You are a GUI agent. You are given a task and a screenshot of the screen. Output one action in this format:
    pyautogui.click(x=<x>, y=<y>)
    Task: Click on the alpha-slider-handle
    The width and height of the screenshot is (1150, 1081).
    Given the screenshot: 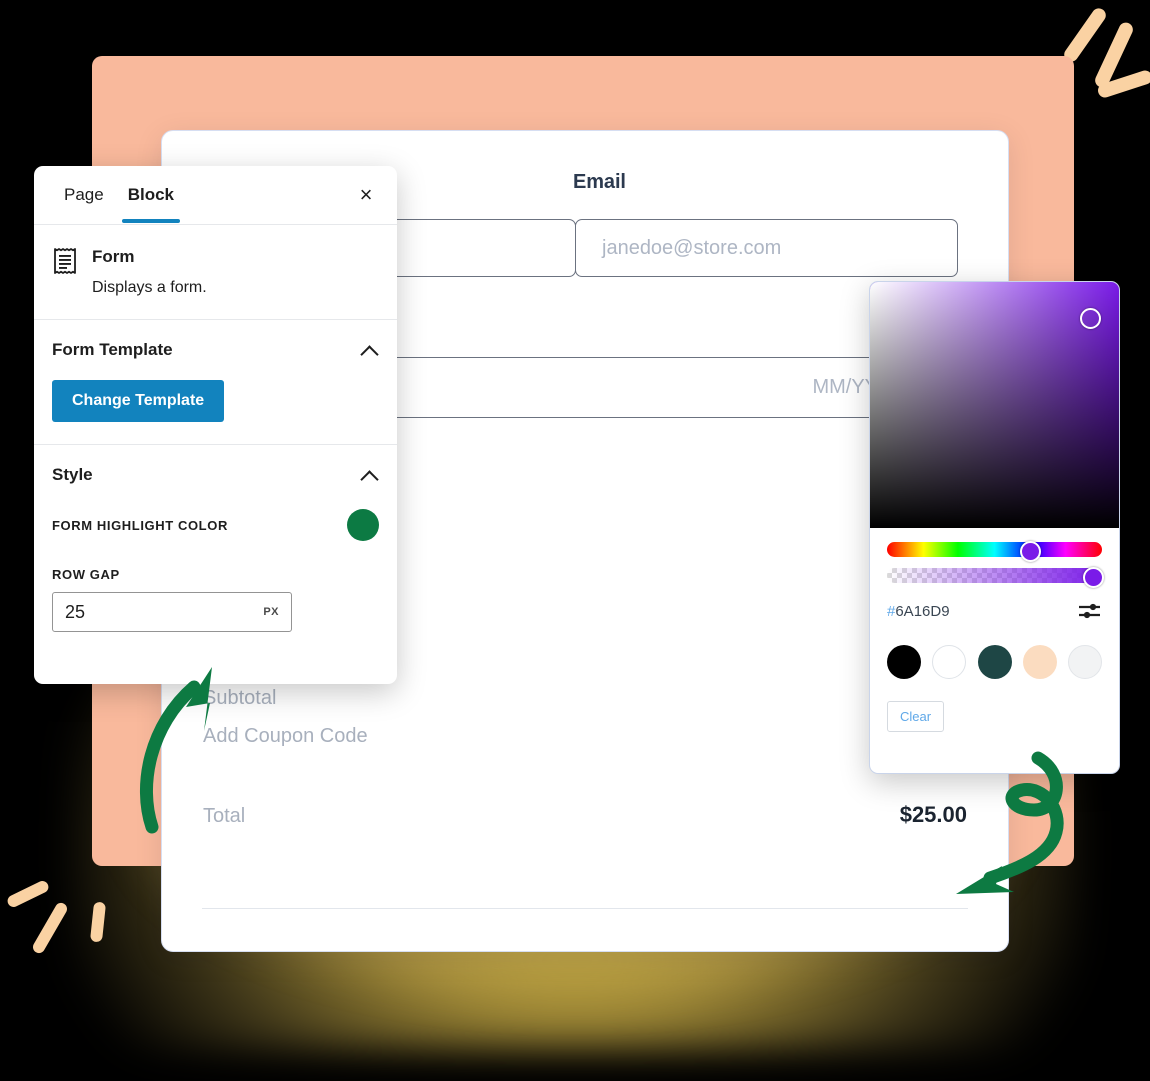 What is the action you would take?
    pyautogui.click(x=1093, y=577)
    